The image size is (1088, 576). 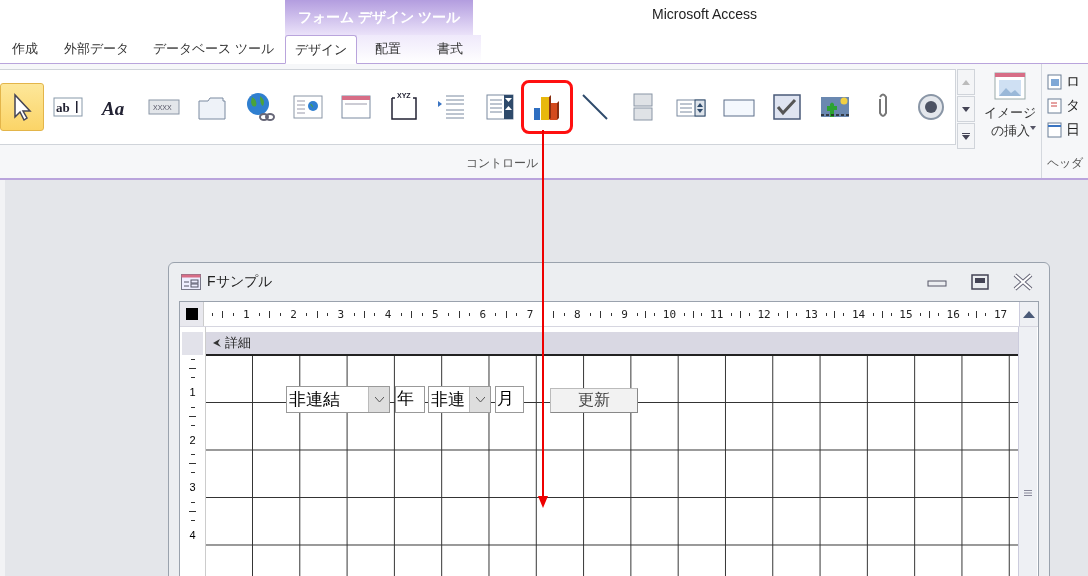 I want to click on gallery-down-button, so click(x=966, y=109).